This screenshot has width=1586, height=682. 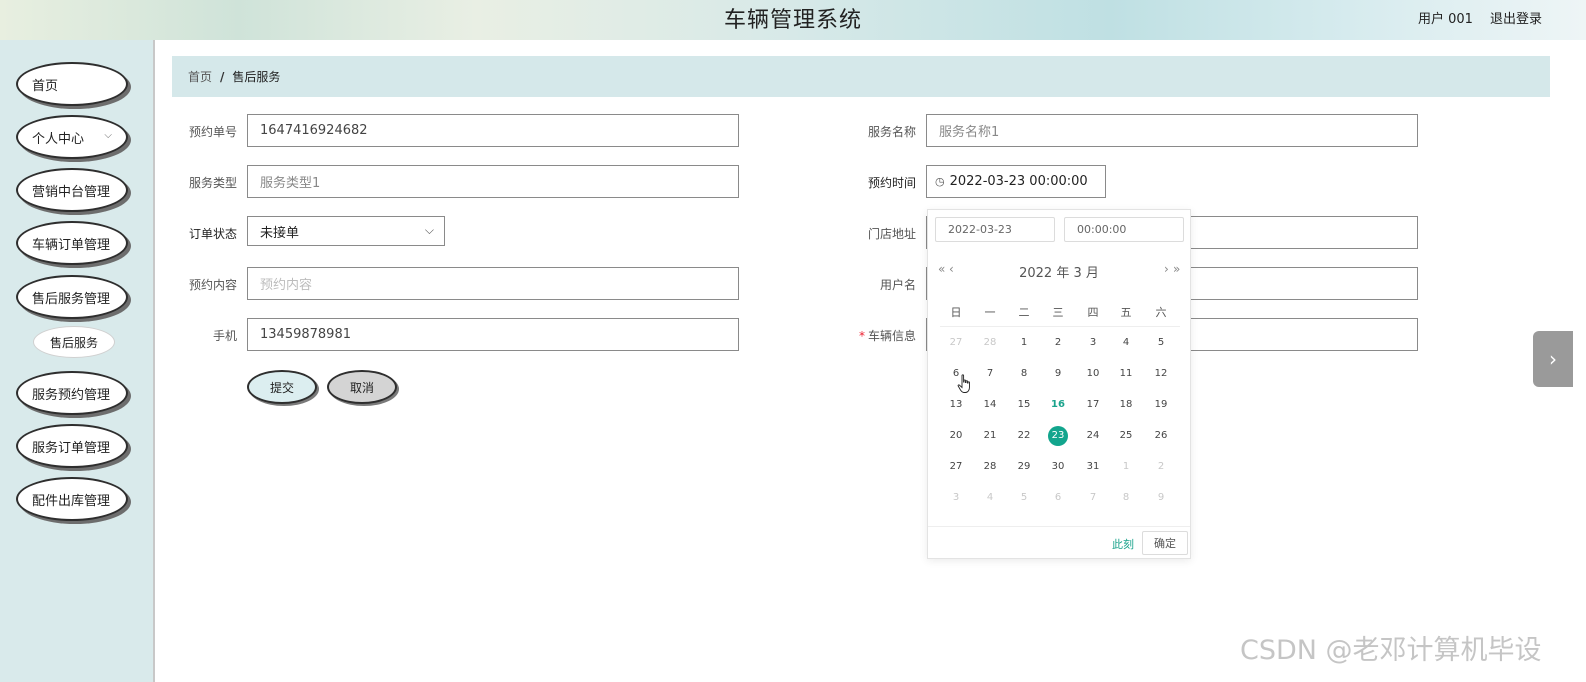 I want to click on calendar-day-selected: 23, so click(x=1058, y=436).